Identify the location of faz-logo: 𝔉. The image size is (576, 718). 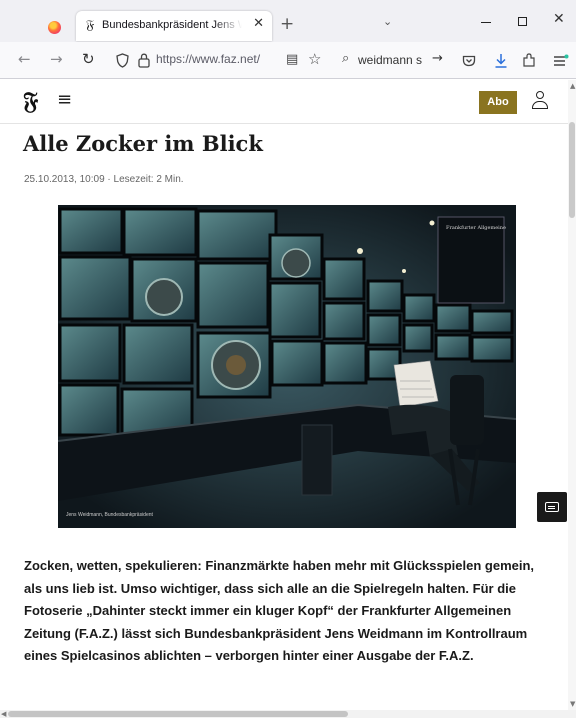
(30, 100).